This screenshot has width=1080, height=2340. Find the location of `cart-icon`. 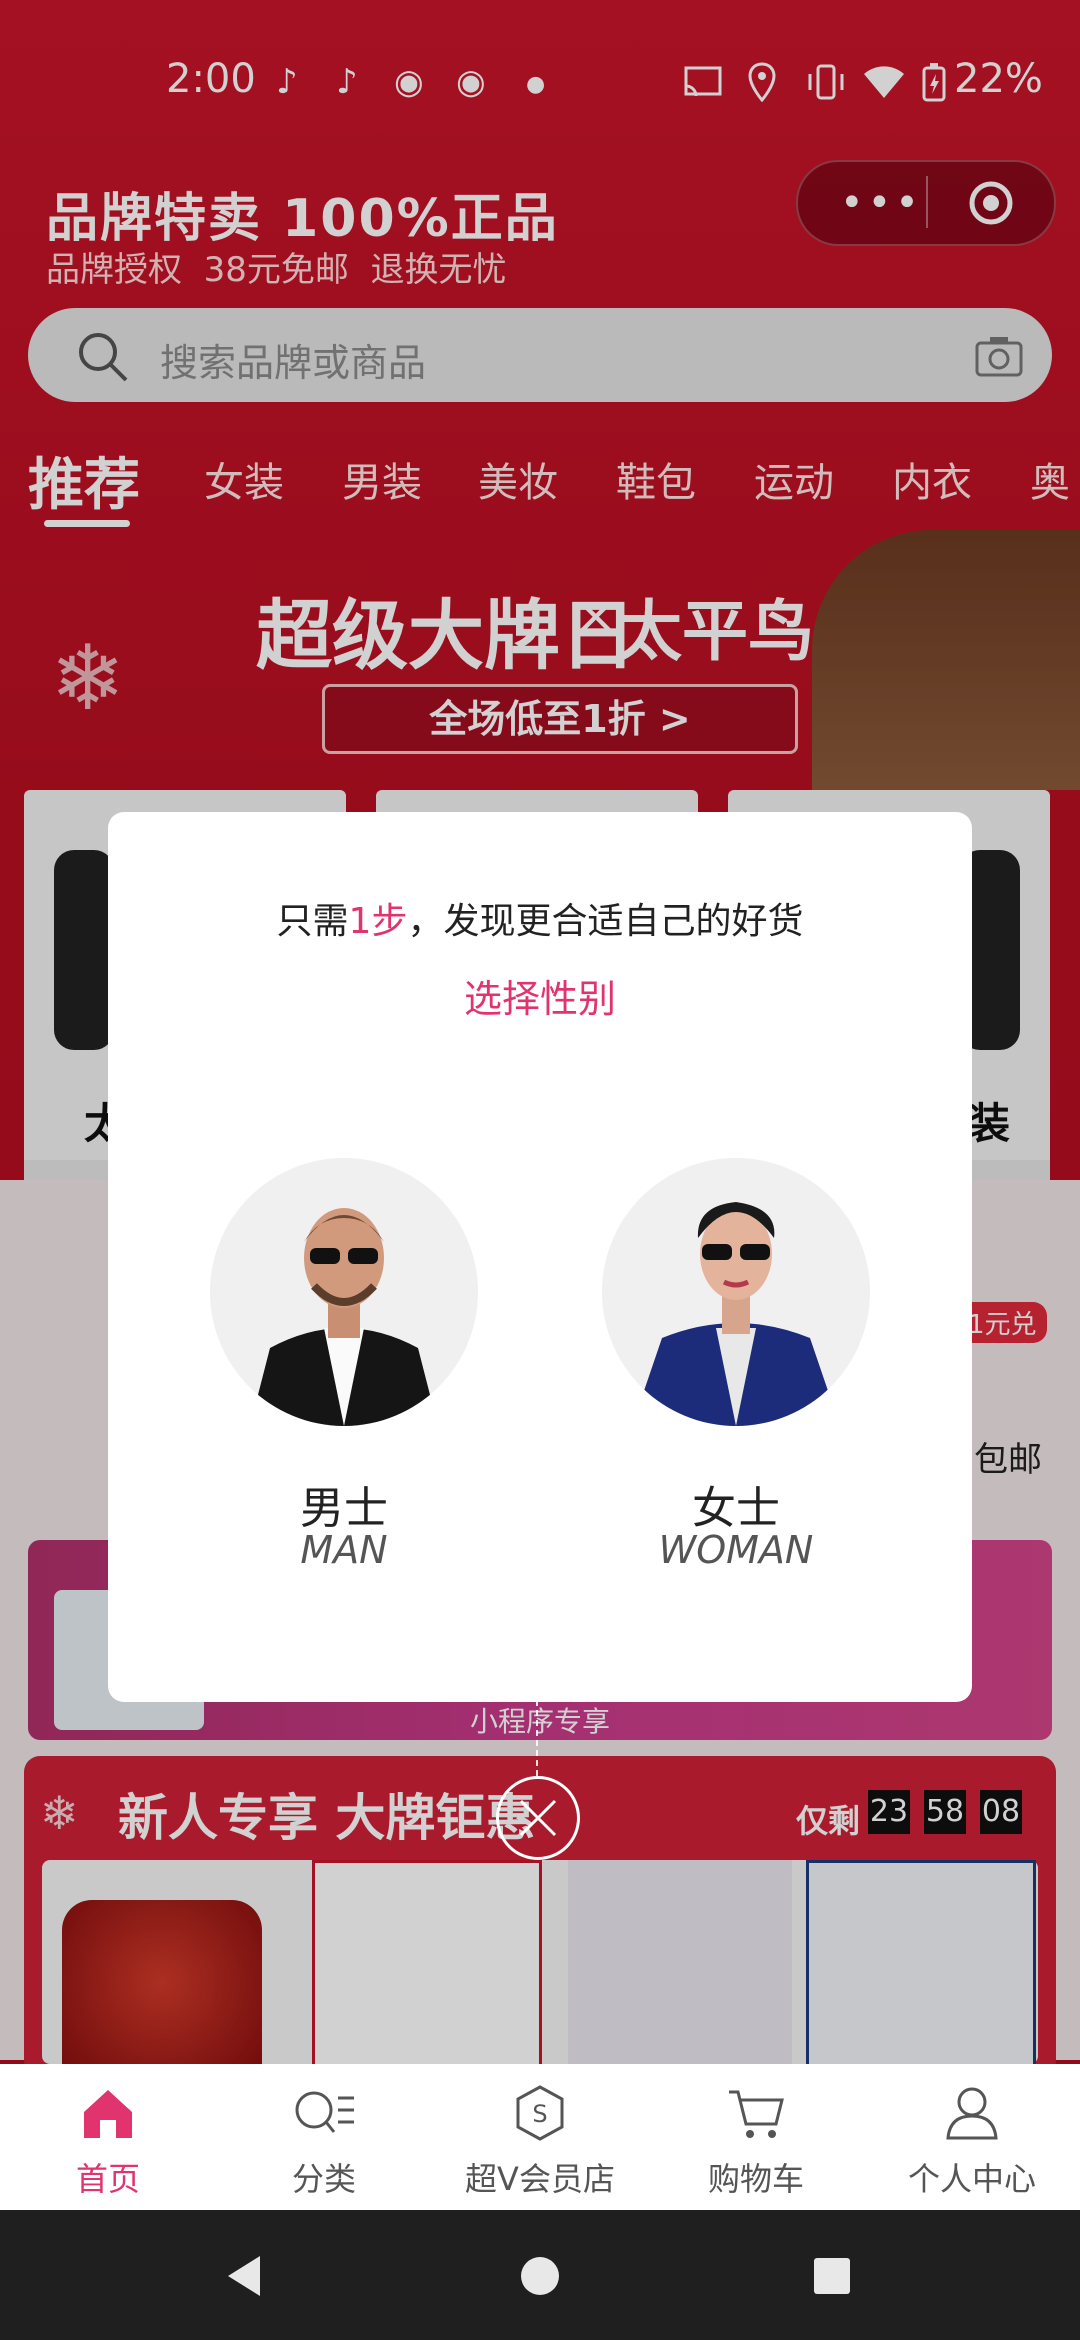

cart-icon is located at coordinates (756, 2114).